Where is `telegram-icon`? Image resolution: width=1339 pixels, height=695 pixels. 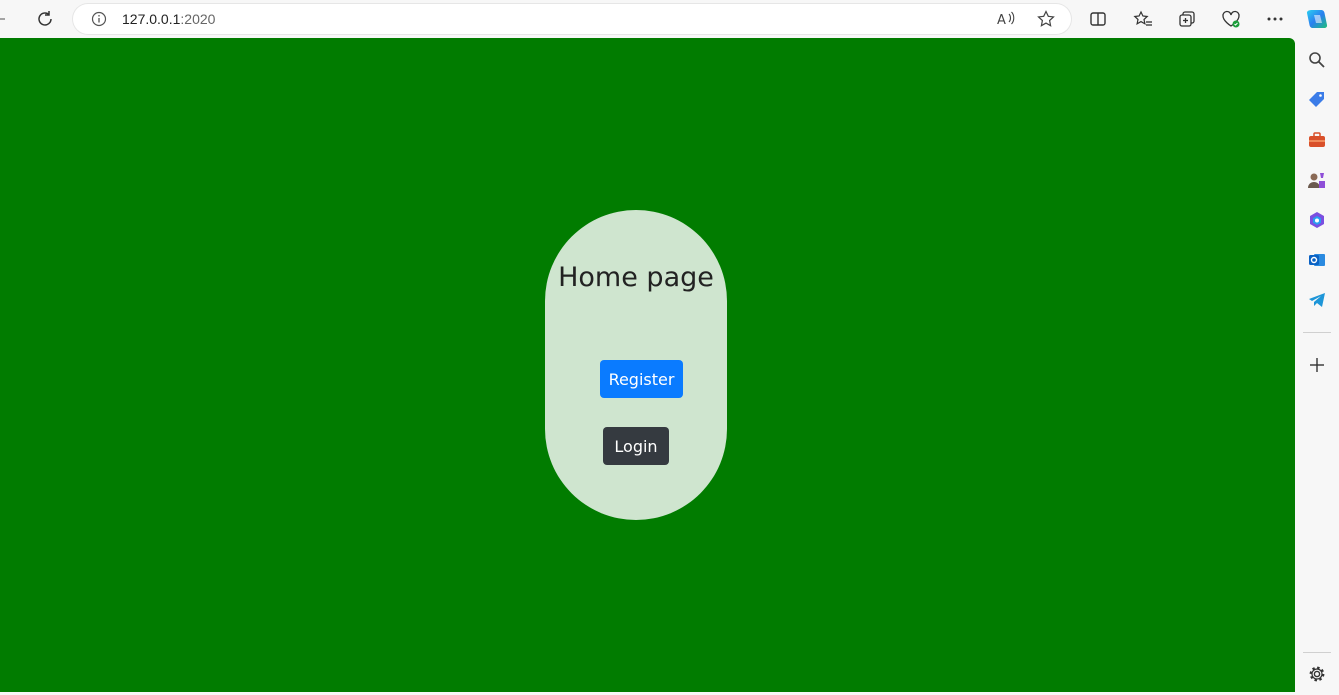
telegram-icon is located at coordinates (1317, 300).